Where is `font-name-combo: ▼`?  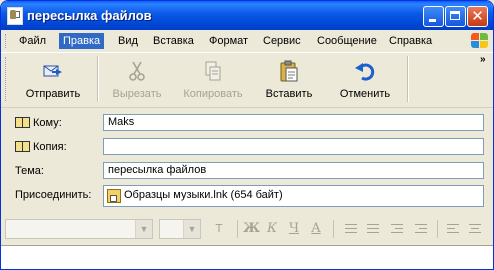 font-name-combo: ▼ is located at coordinates (79, 229).